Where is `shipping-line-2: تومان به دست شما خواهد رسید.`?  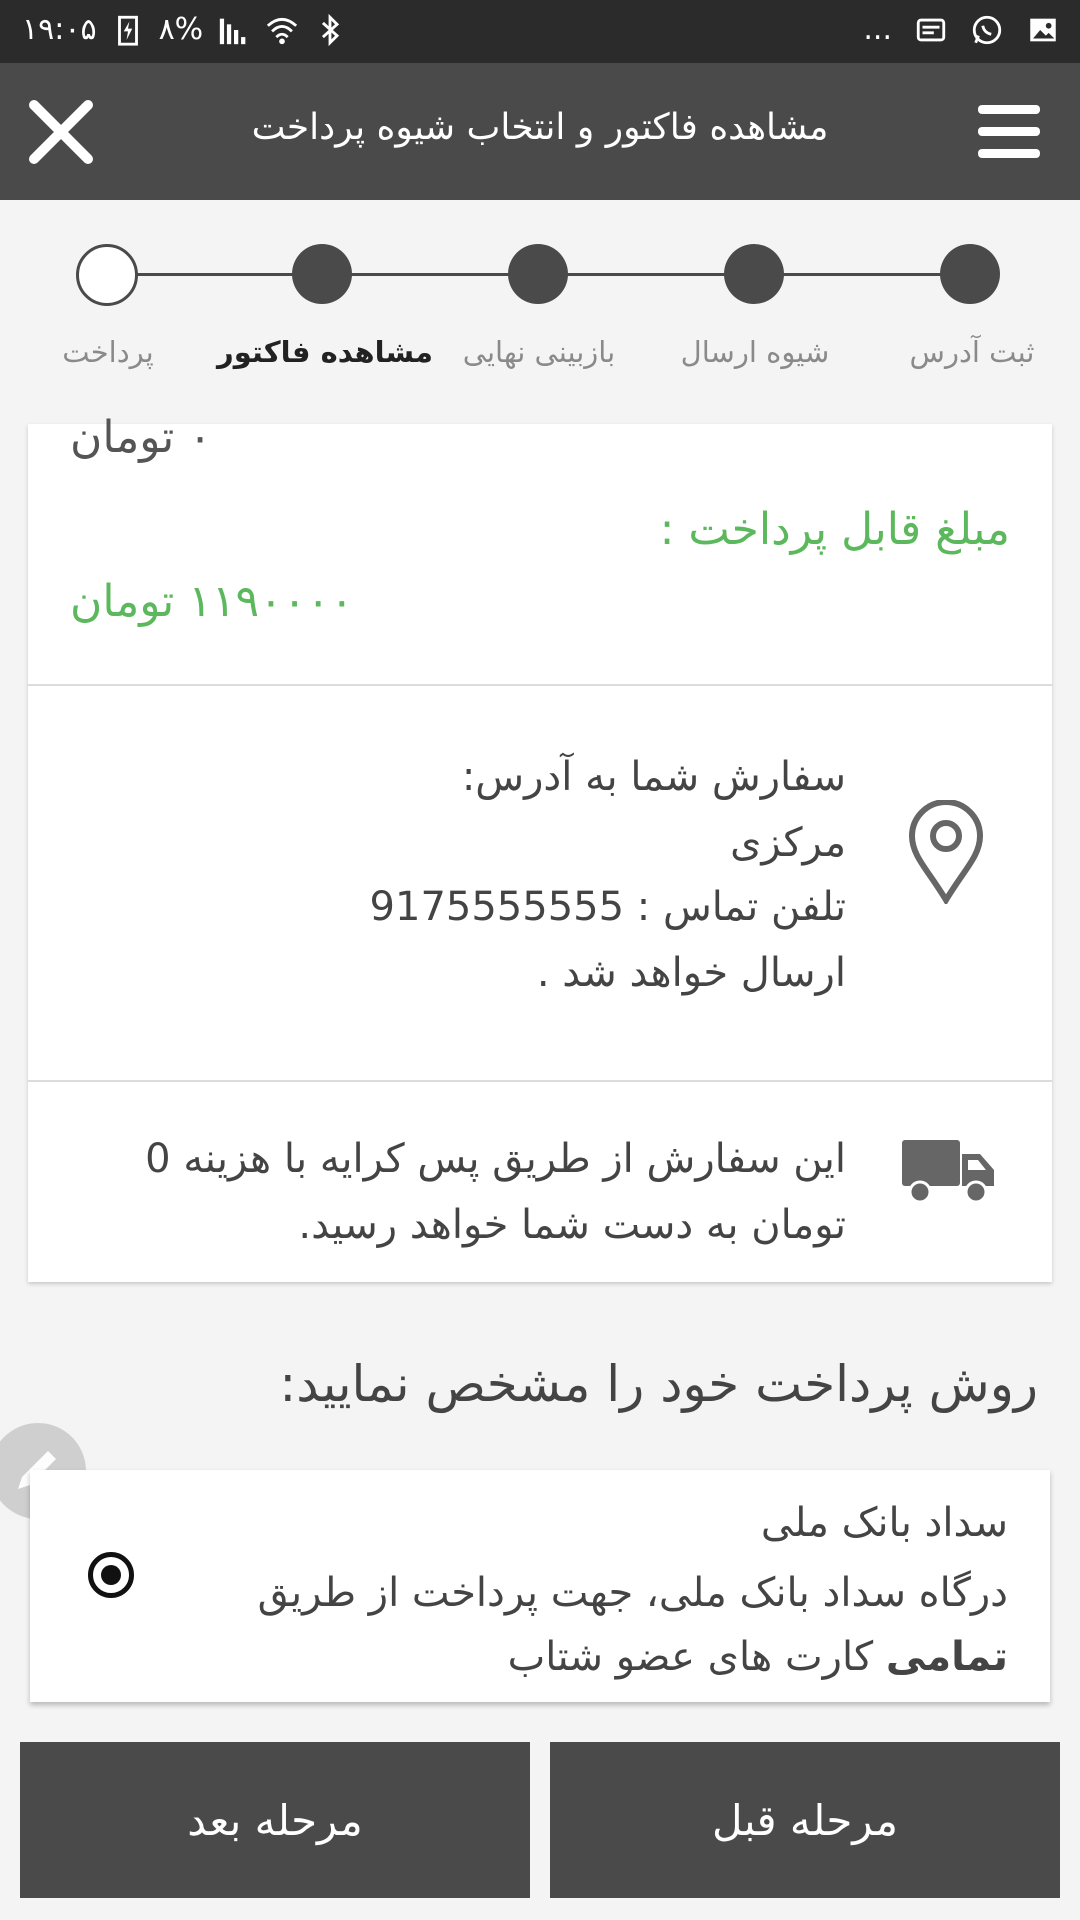 shipping-line-2: تومان به دست شما خواهد رسید. is located at coordinates (572, 1225).